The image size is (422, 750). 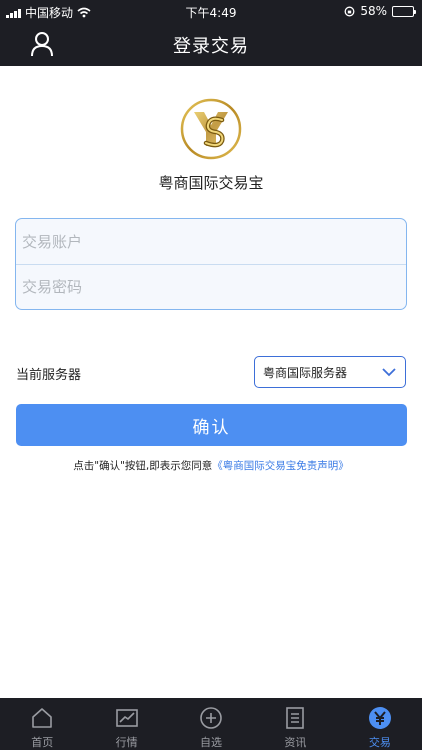 What do you see at coordinates (211, 425) in the screenshot?
I see `confirm-button: 确认` at bounding box center [211, 425].